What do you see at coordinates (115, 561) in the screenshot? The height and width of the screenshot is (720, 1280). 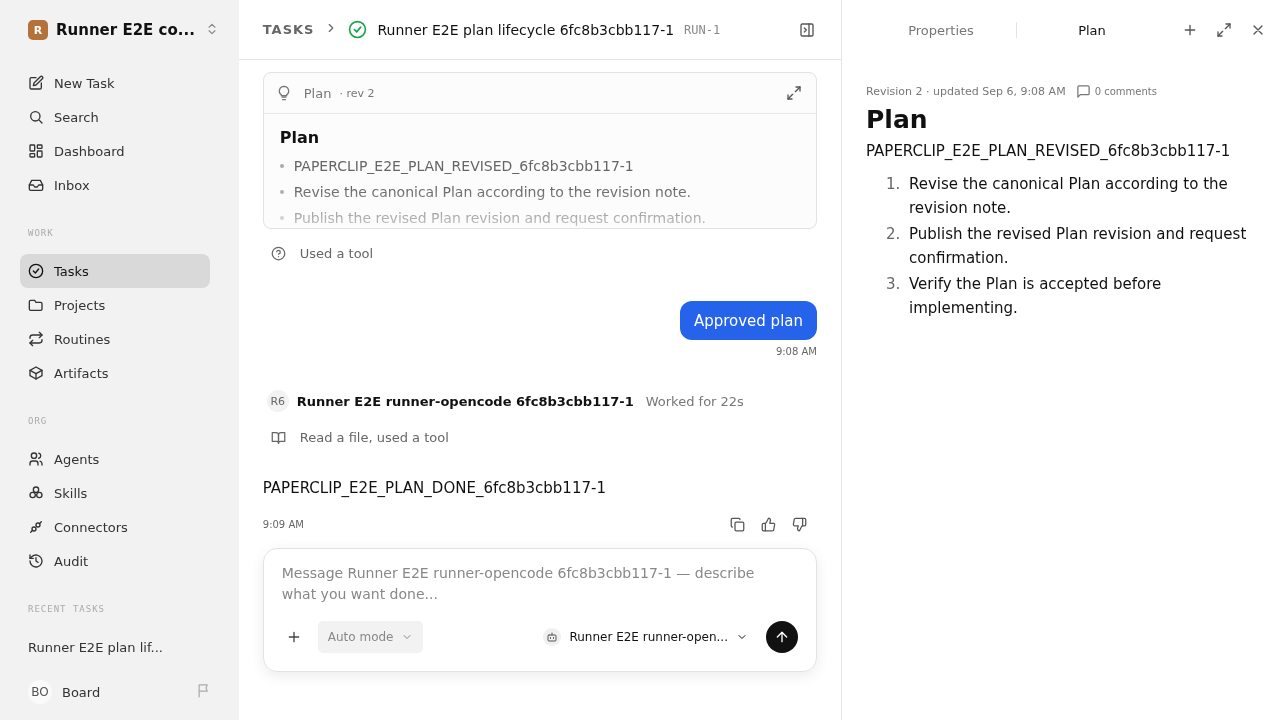 I see `sidebar-item: Audit` at bounding box center [115, 561].